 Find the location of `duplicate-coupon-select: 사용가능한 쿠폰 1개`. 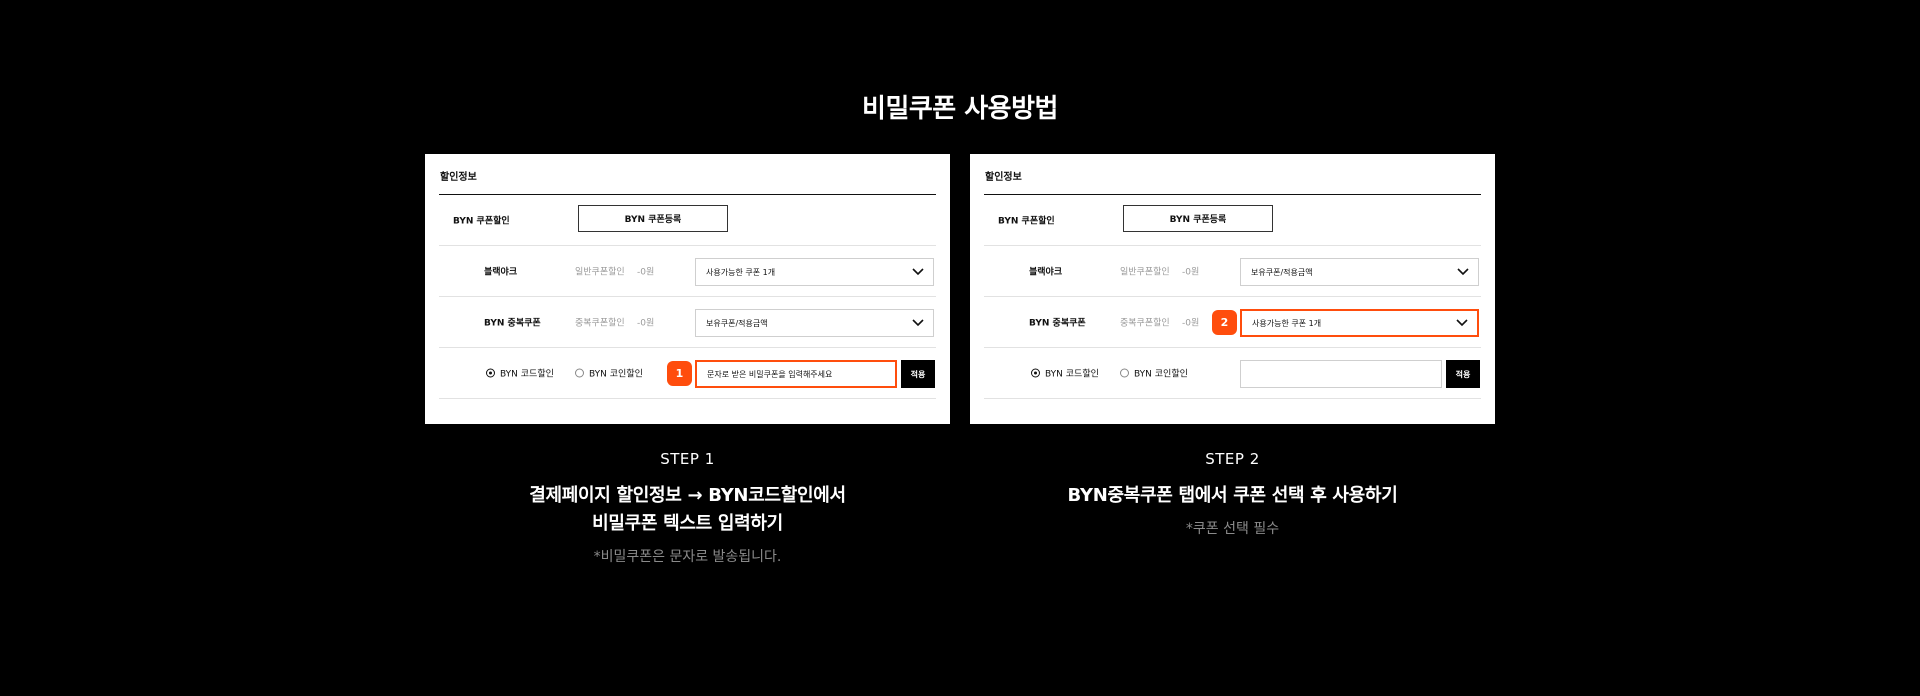

duplicate-coupon-select: 사용가능한 쿠폰 1개 is located at coordinates (1359, 323).